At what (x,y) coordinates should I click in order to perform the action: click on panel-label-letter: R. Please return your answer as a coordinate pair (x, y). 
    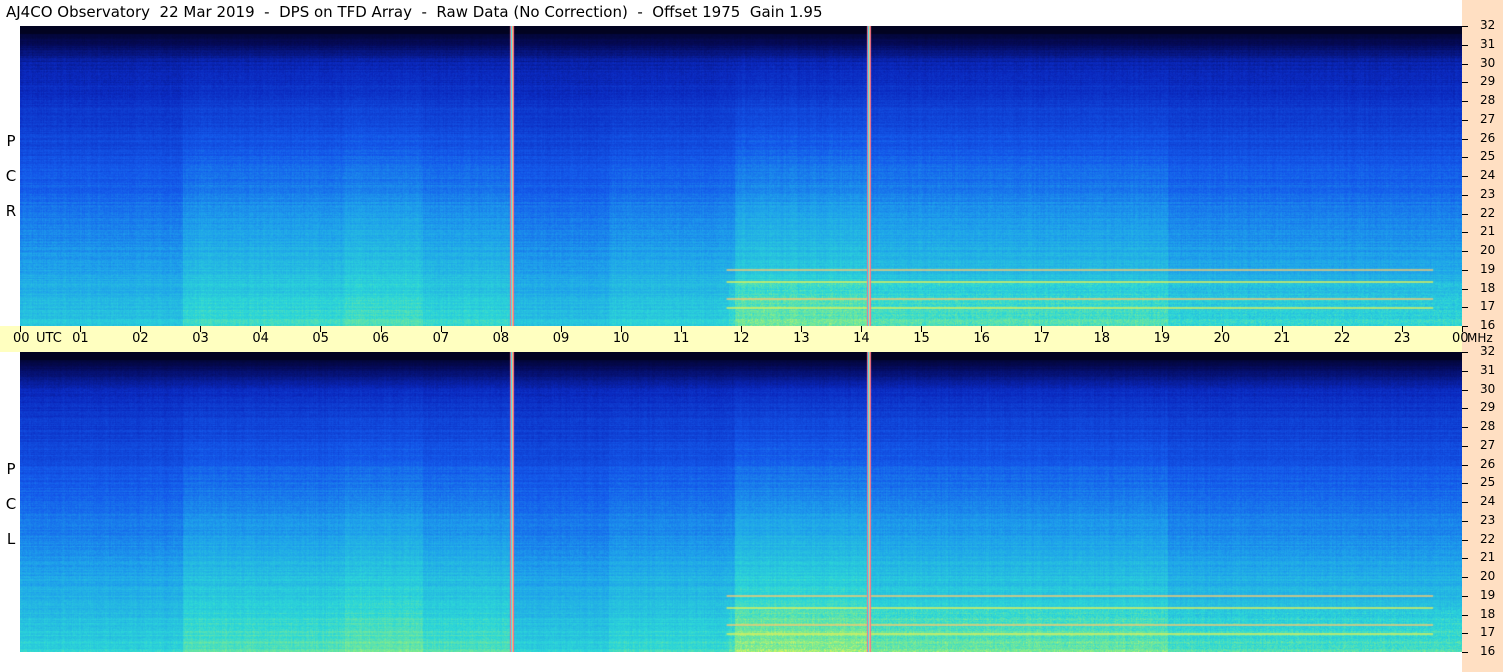
    Looking at the image, I should click on (11, 211).